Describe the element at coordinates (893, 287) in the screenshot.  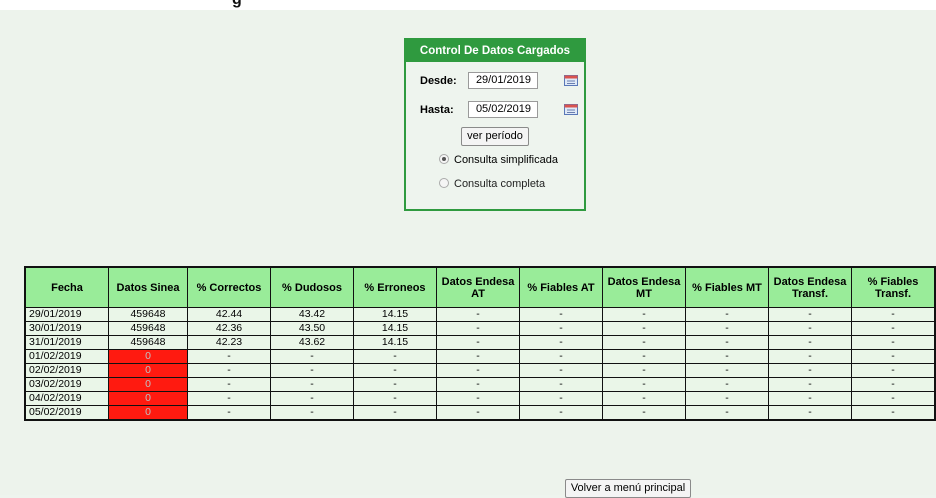
I see `col-header-fiables-transf: % Fiables Transf.` at that location.